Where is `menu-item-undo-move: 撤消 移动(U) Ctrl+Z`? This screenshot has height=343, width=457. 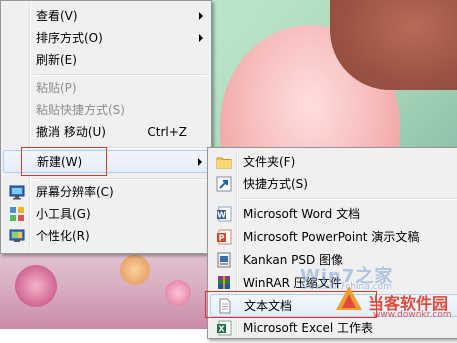 menu-item-undo-move: 撤消 移动(U) Ctrl+Z is located at coordinates (106, 132).